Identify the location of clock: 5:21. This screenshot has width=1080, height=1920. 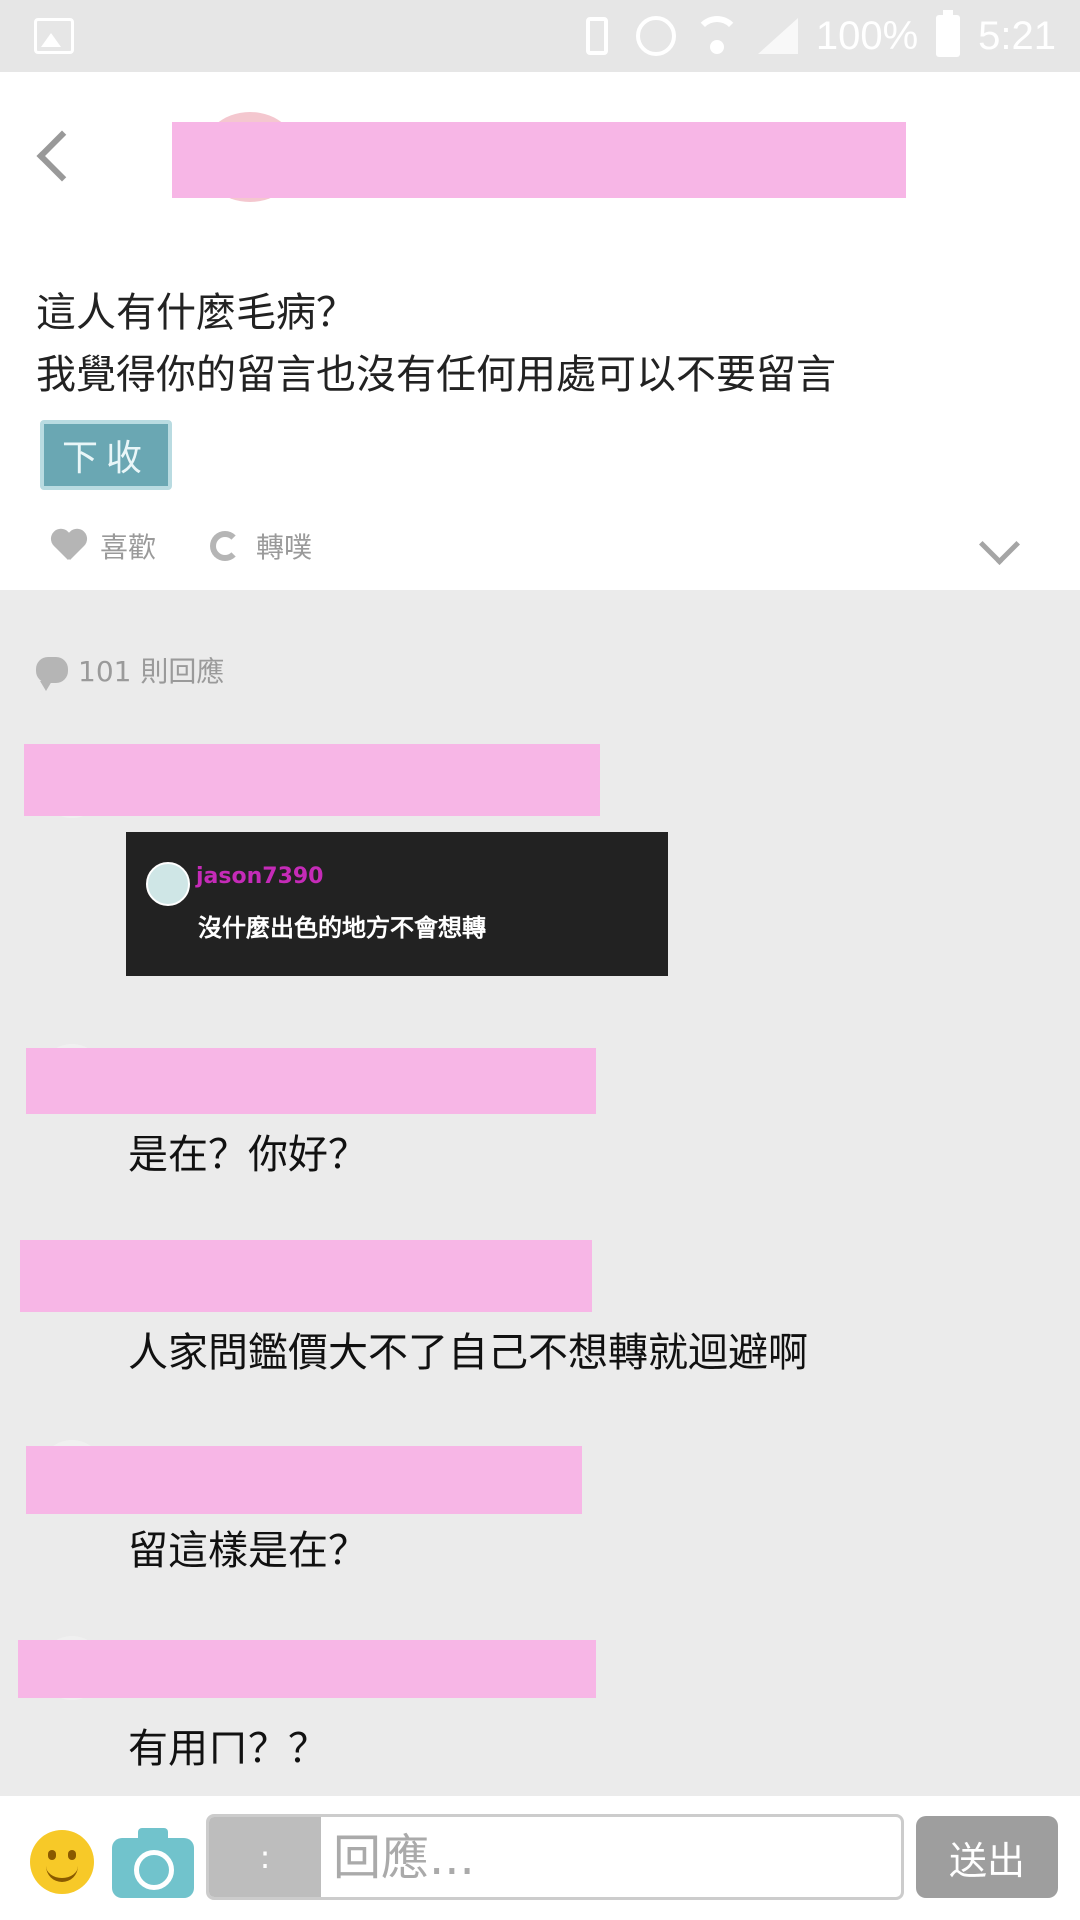
(1017, 35).